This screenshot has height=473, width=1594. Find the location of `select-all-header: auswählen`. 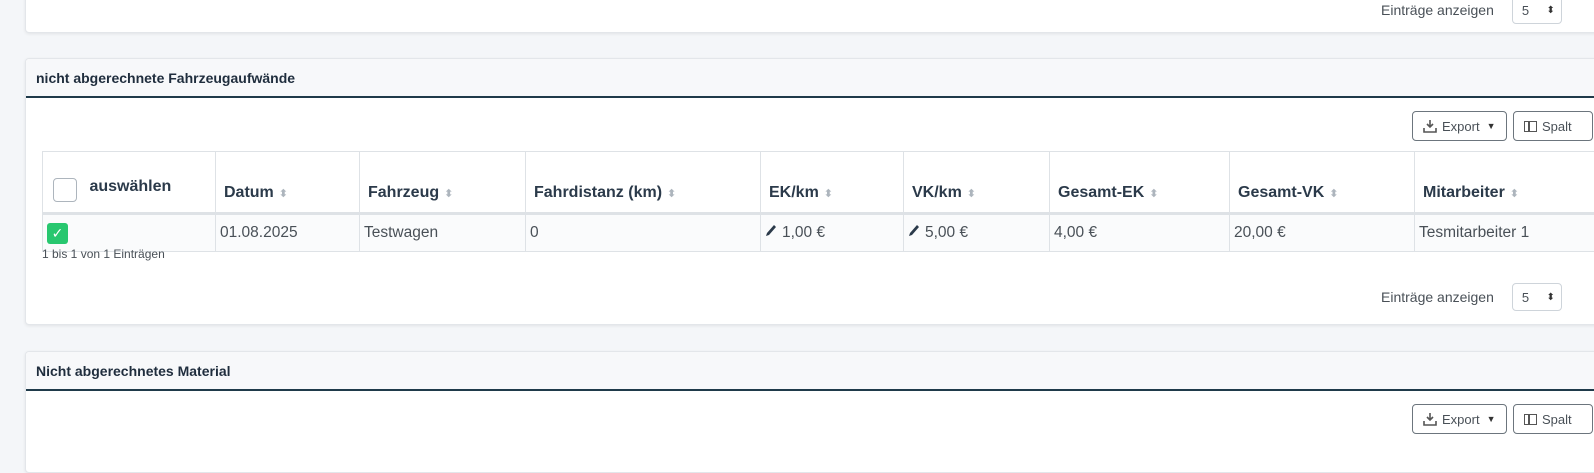

select-all-header: auswählen is located at coordinates (129, 183).